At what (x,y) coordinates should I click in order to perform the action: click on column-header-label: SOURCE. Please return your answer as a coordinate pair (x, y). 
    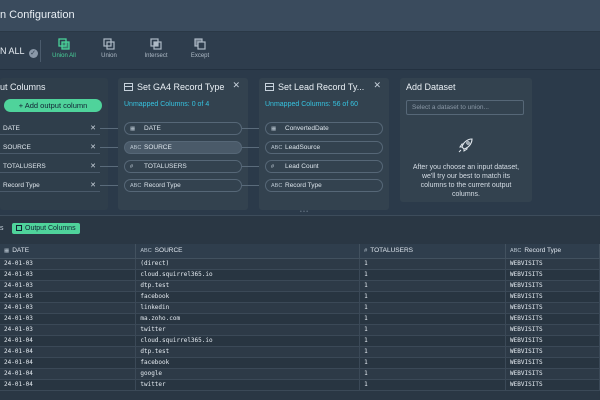
    Looking at the image, I should click on (168, 251).